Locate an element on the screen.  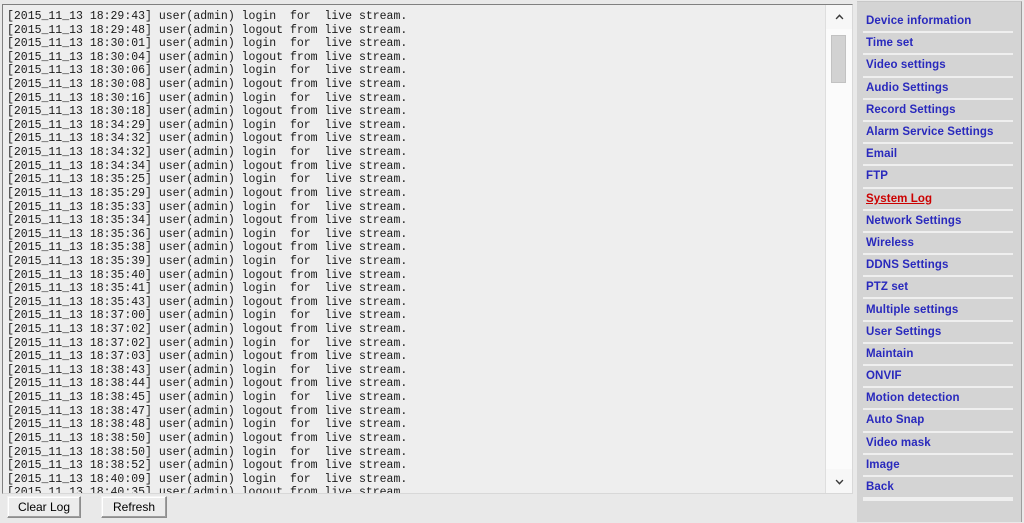
sidebar-item-network-settings: Network Settings is located at coordinates (939, 221).